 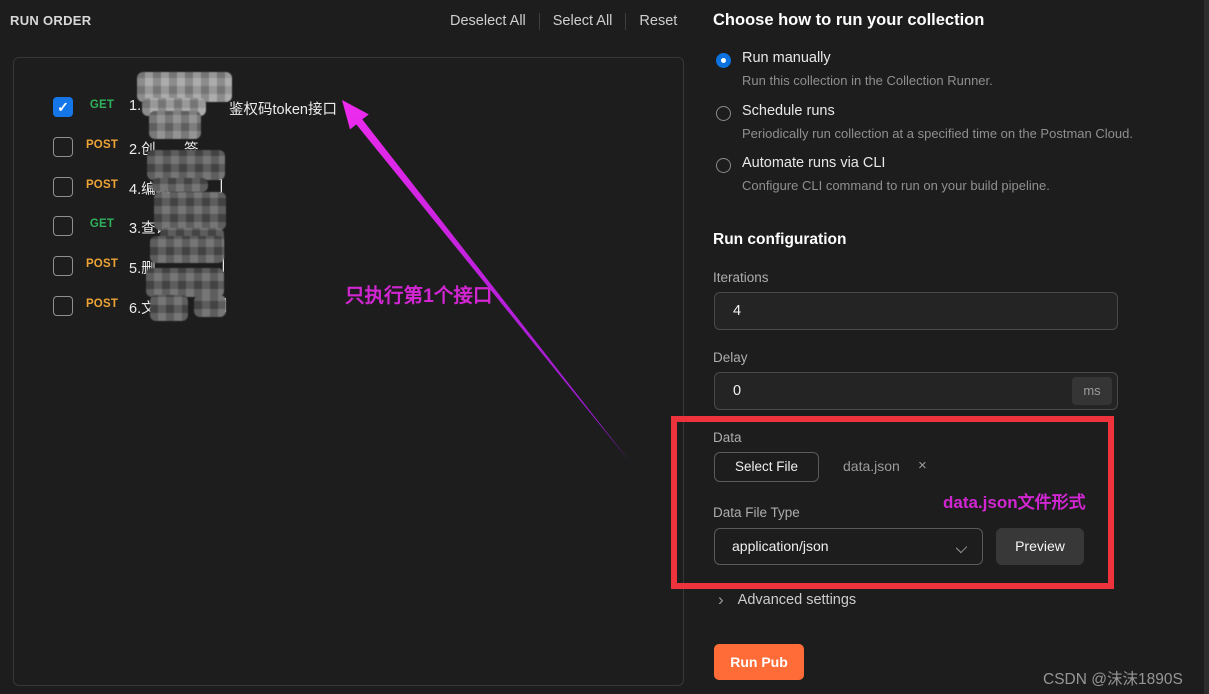 I want to click on advanced-settings-label: Advanced settings, so click(x=797, y=600).